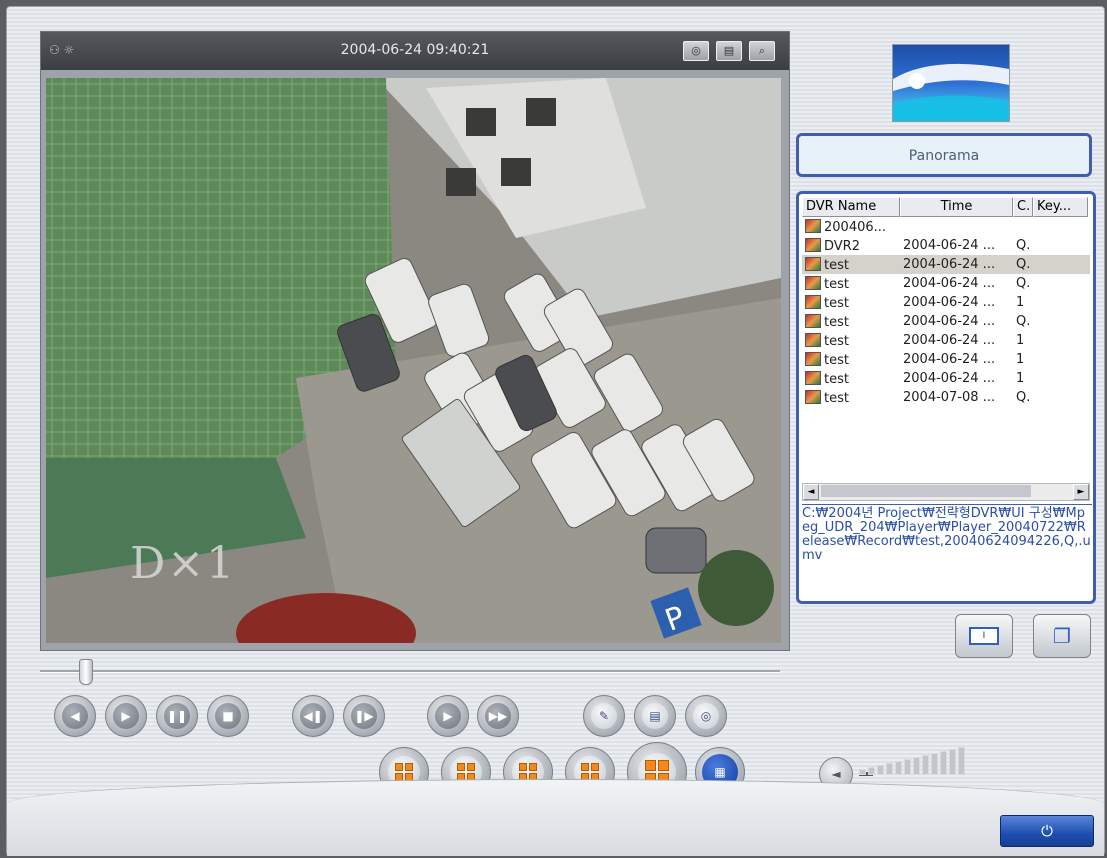  Describe the element at coordinates (1023, 207) in the screenshot. I see `column-c: C.` at that location.